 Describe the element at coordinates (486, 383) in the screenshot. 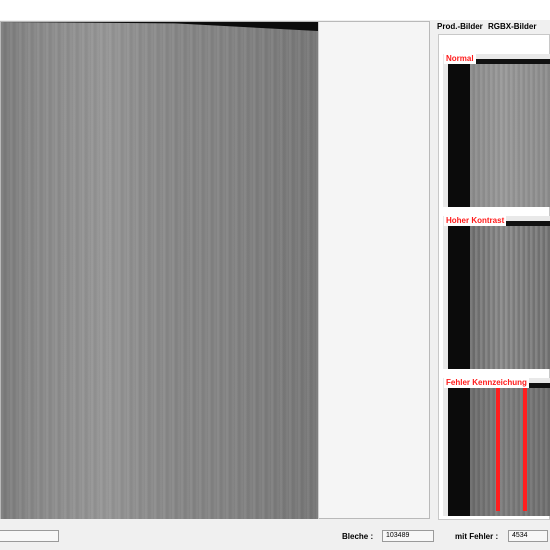

I see `thumbnail-label-defect: Fehler Kennzeichung` at that location.